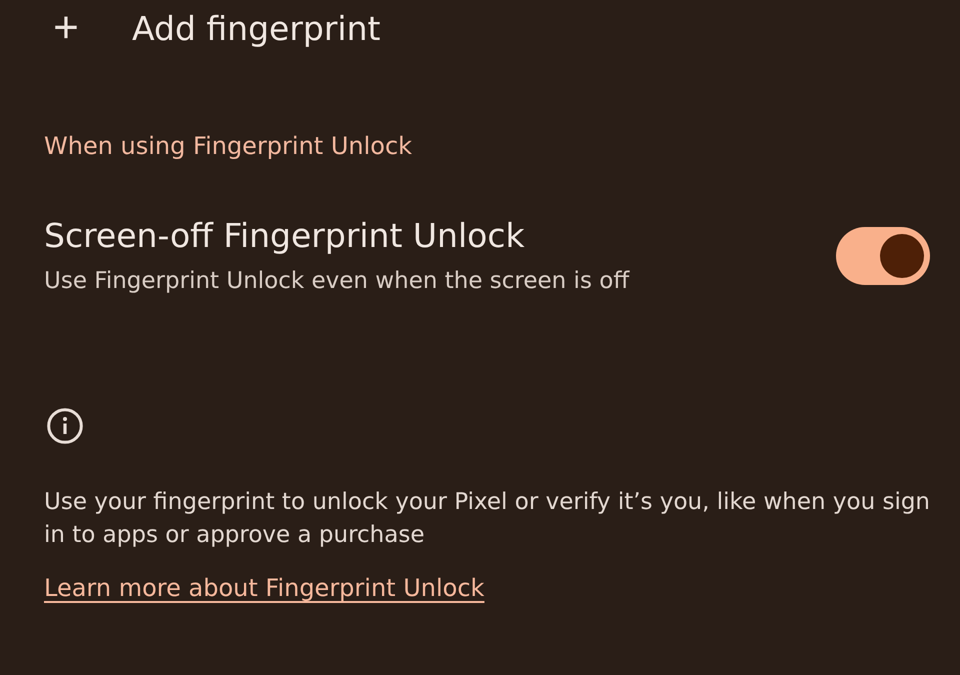  I want to click on section-header: When using Fingerprint Unlock, so click(229, 146).